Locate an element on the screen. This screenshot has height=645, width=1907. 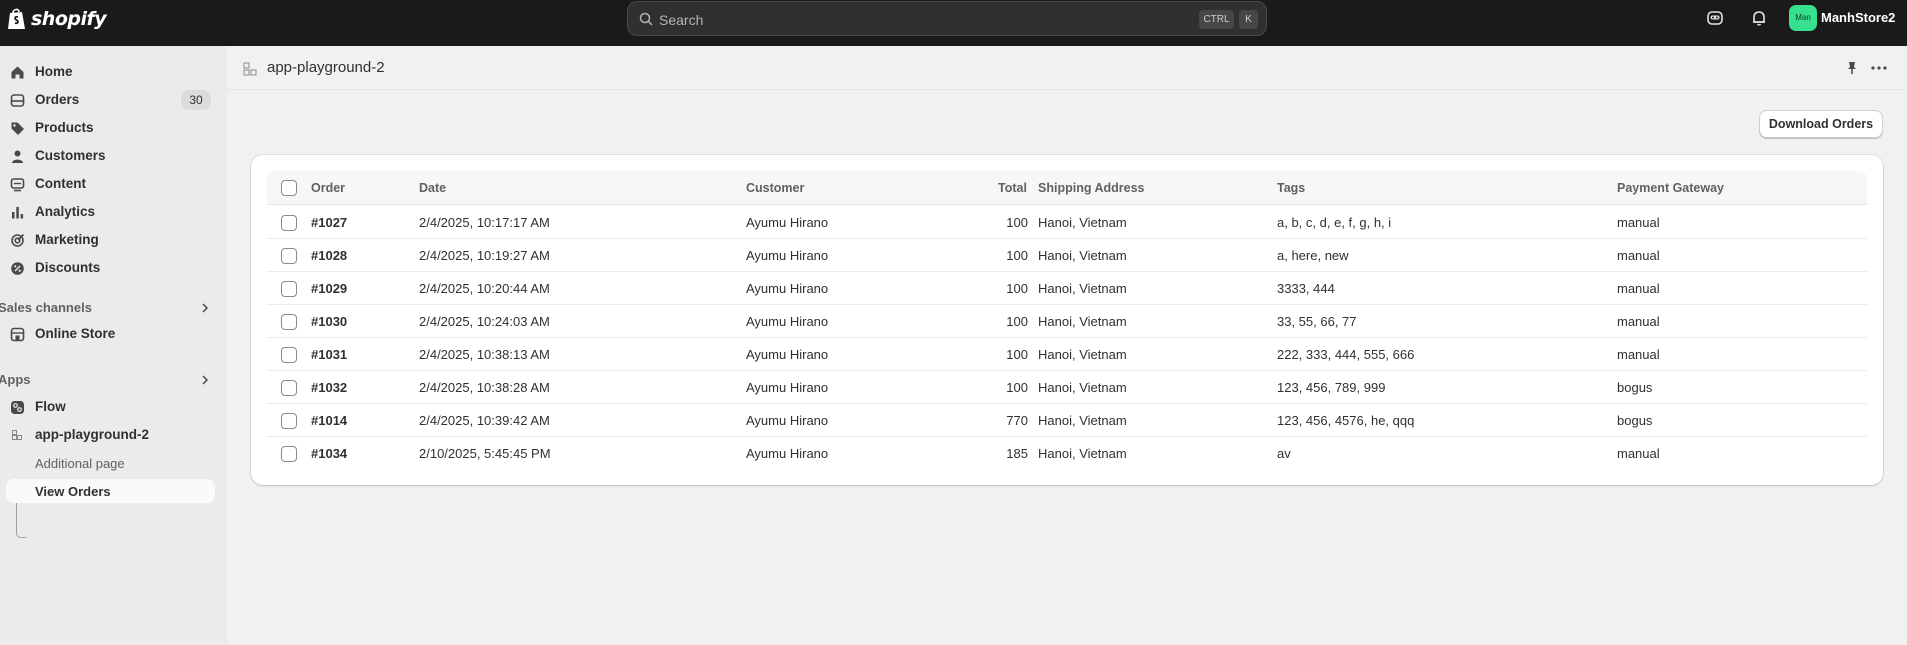
pin-icon is located at coordinates (1852, 68).